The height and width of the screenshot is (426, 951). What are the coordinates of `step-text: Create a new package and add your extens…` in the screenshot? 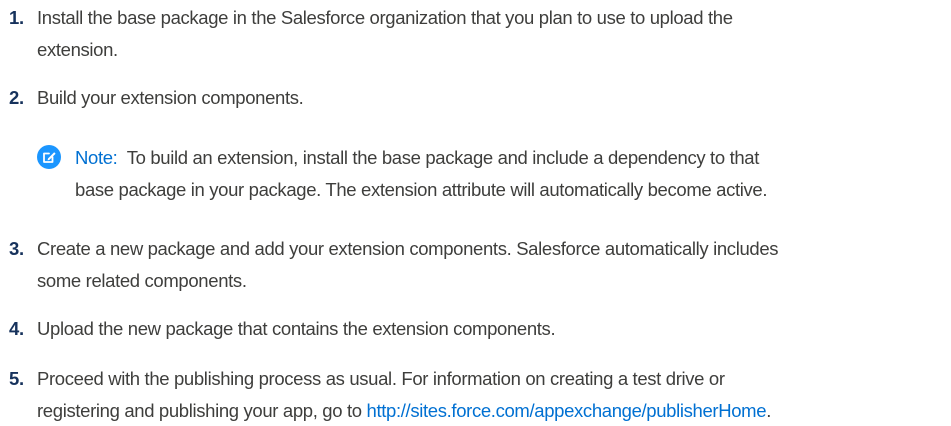 It's located at (408, 248).